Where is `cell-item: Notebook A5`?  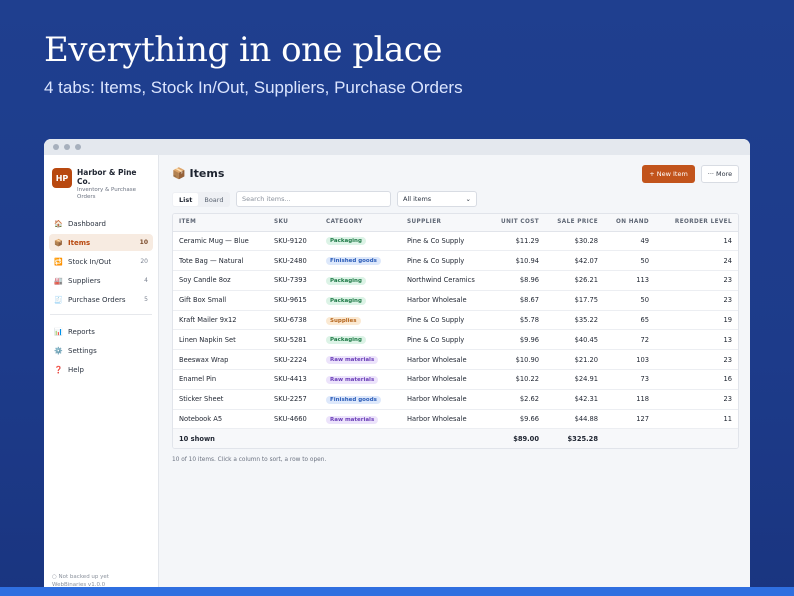
cell-item: Notebook A5 is located at coordinates (220, 419).